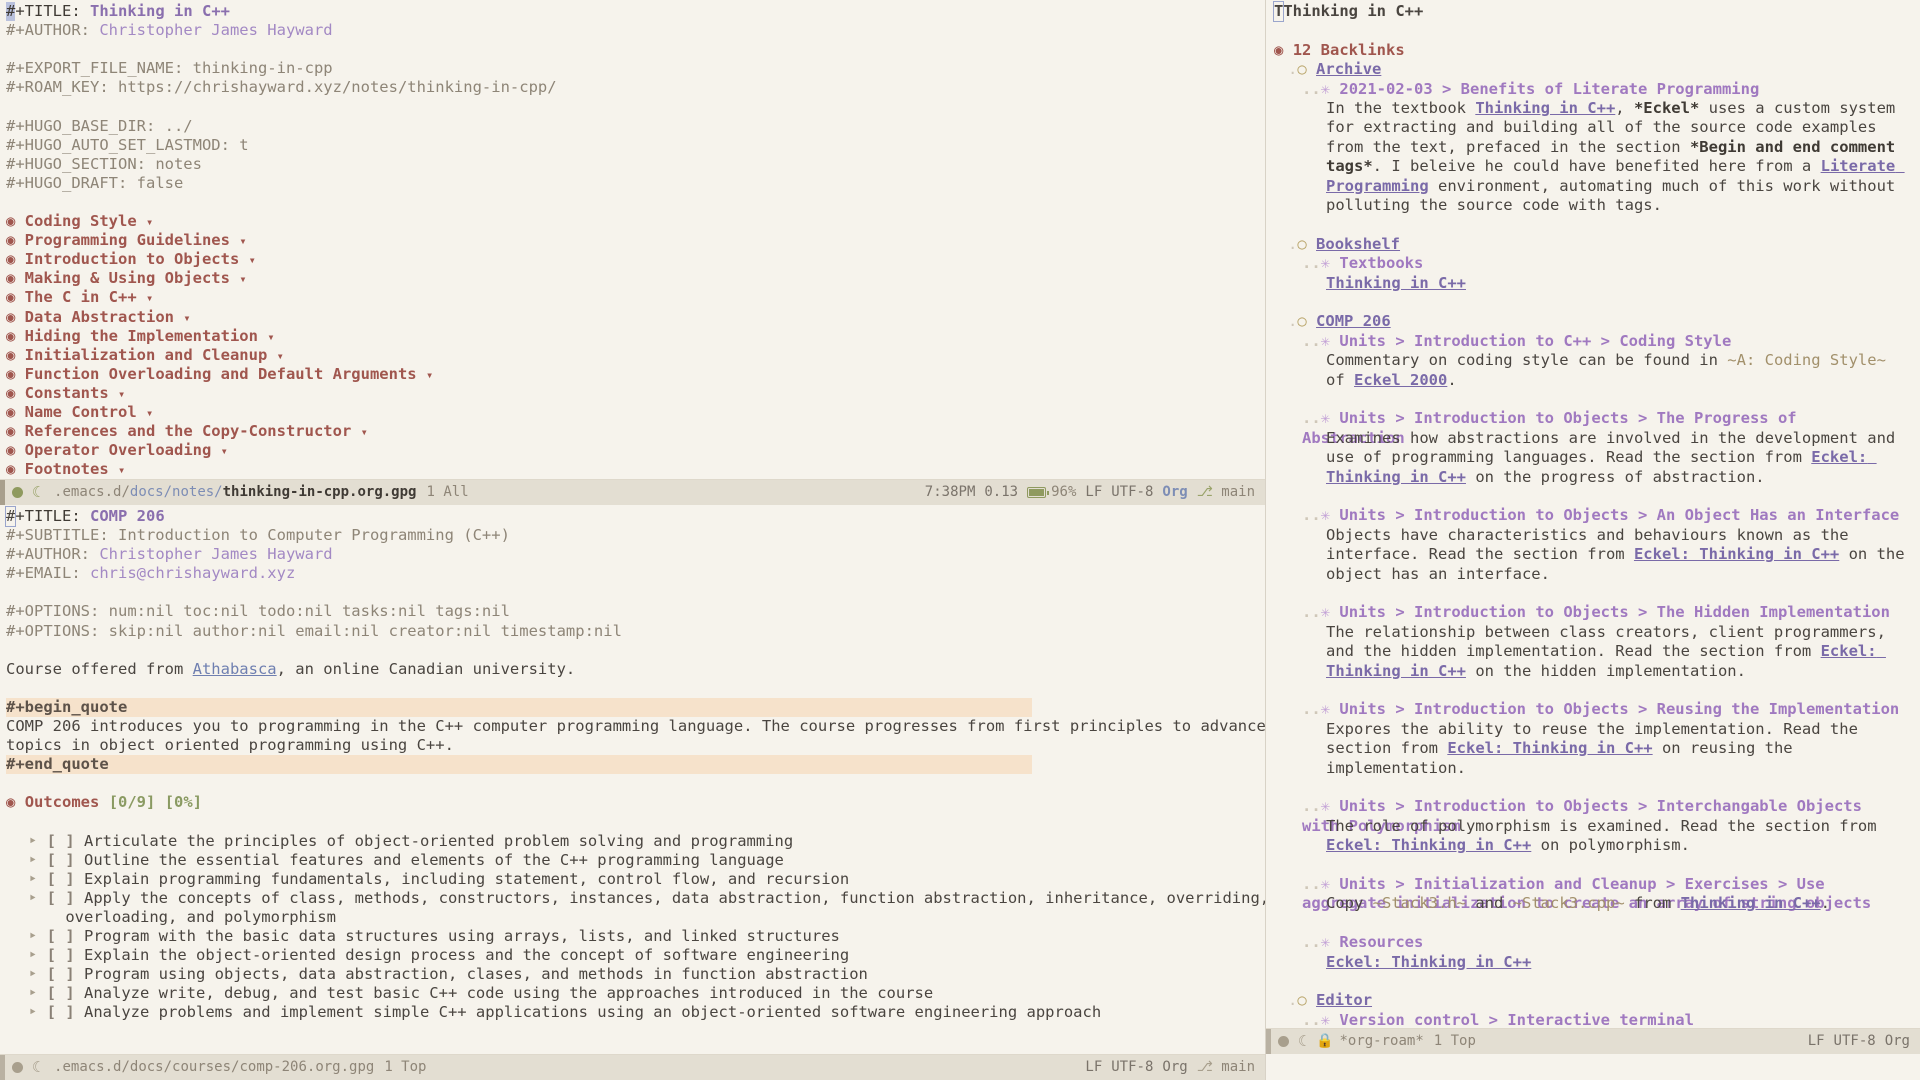 This screenshot has width=1920, height=1080. What do you see at coordinates (635, 469) in the screenshot?
I see `org-heading-collapsed: ◉ Footnotes ▾` at bounding box center [635, 469].